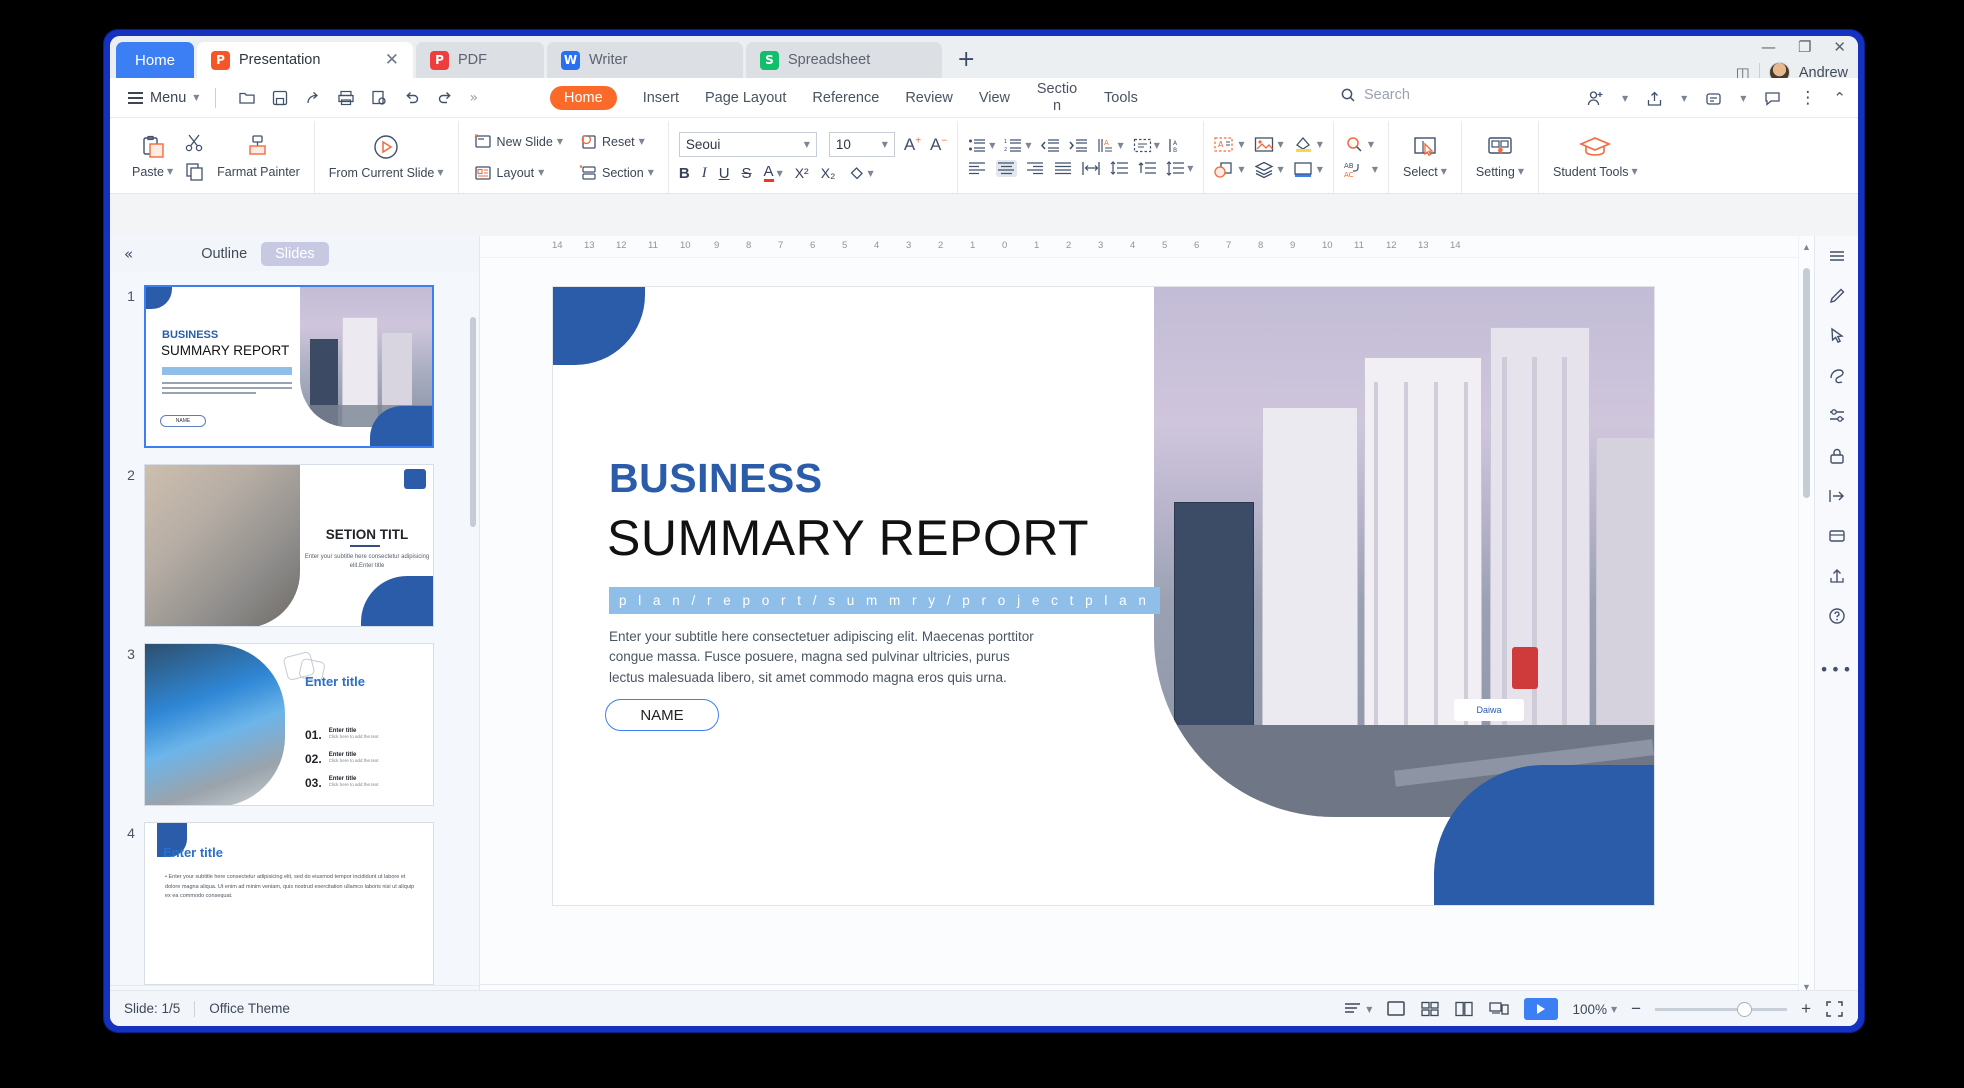 The width and height of the screenshot is (1964, 1088). What do you see at coordinates (1595, 157) in the screenshot?
I see `student-tools-button: Student Tools ▼` at bounding box center [1595, 157].